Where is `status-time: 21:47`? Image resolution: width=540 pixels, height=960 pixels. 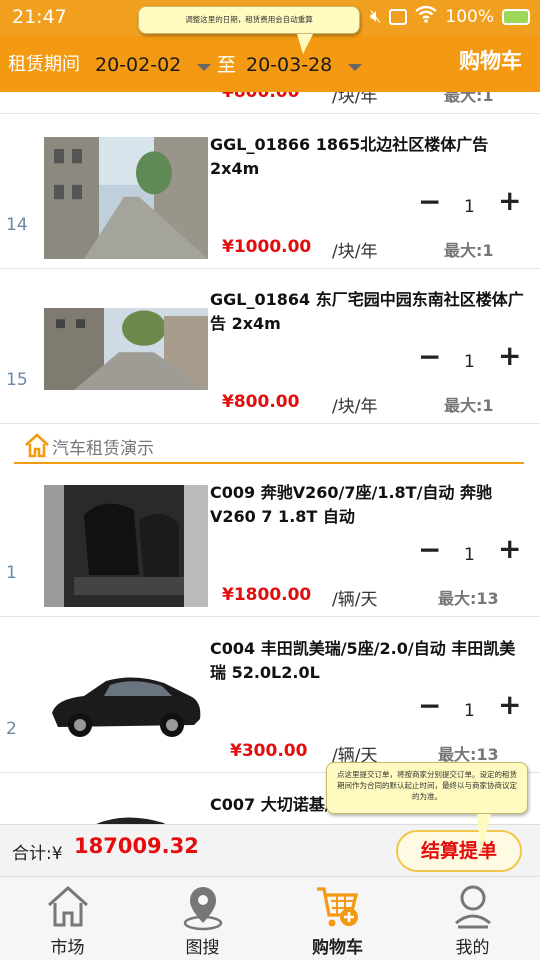 status-time: 21:47 is located at coordinates (39, 17).